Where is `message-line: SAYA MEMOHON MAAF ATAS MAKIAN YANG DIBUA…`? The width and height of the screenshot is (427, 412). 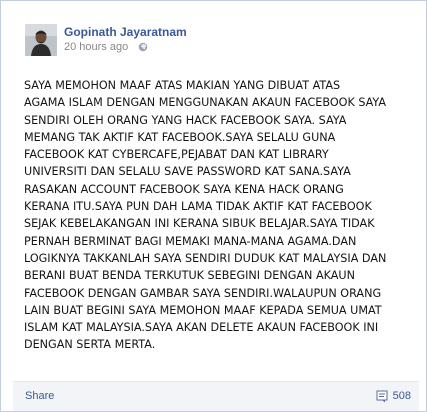 message-line: SAYA MEMOHON MAAF ATAS MAKIAN YANG DIBUA… is located at coordinates (182, 85).